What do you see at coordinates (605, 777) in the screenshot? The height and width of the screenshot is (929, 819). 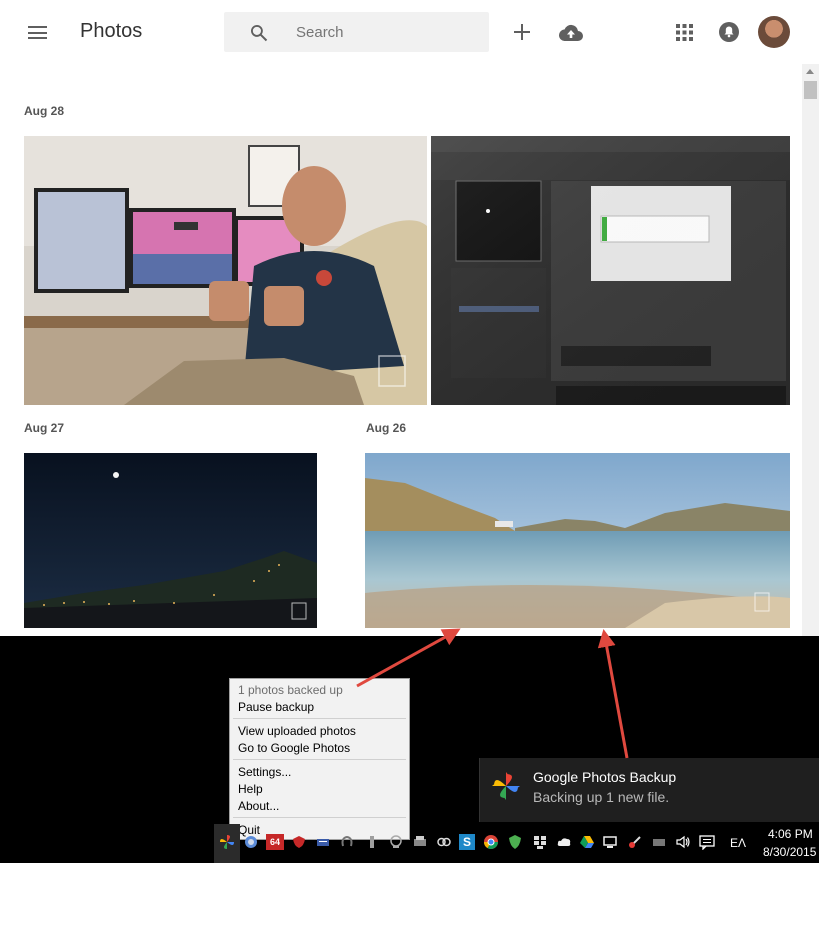 I see `toast-title: Google Photos Backup` at bounding box center [605, 777].